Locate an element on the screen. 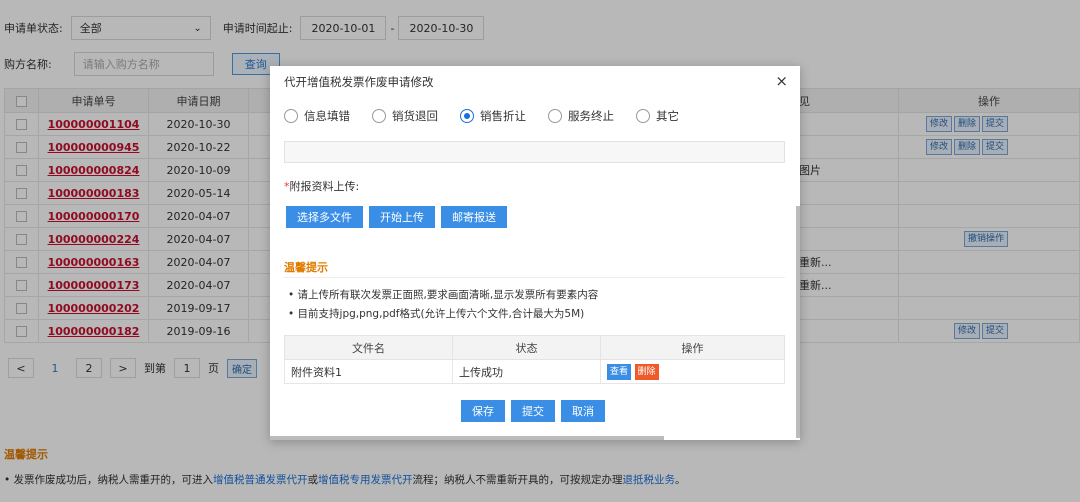 The width and height of the screenshot is (1080, 502). file-status: 上传成功 is located at coordinates (526, 371).